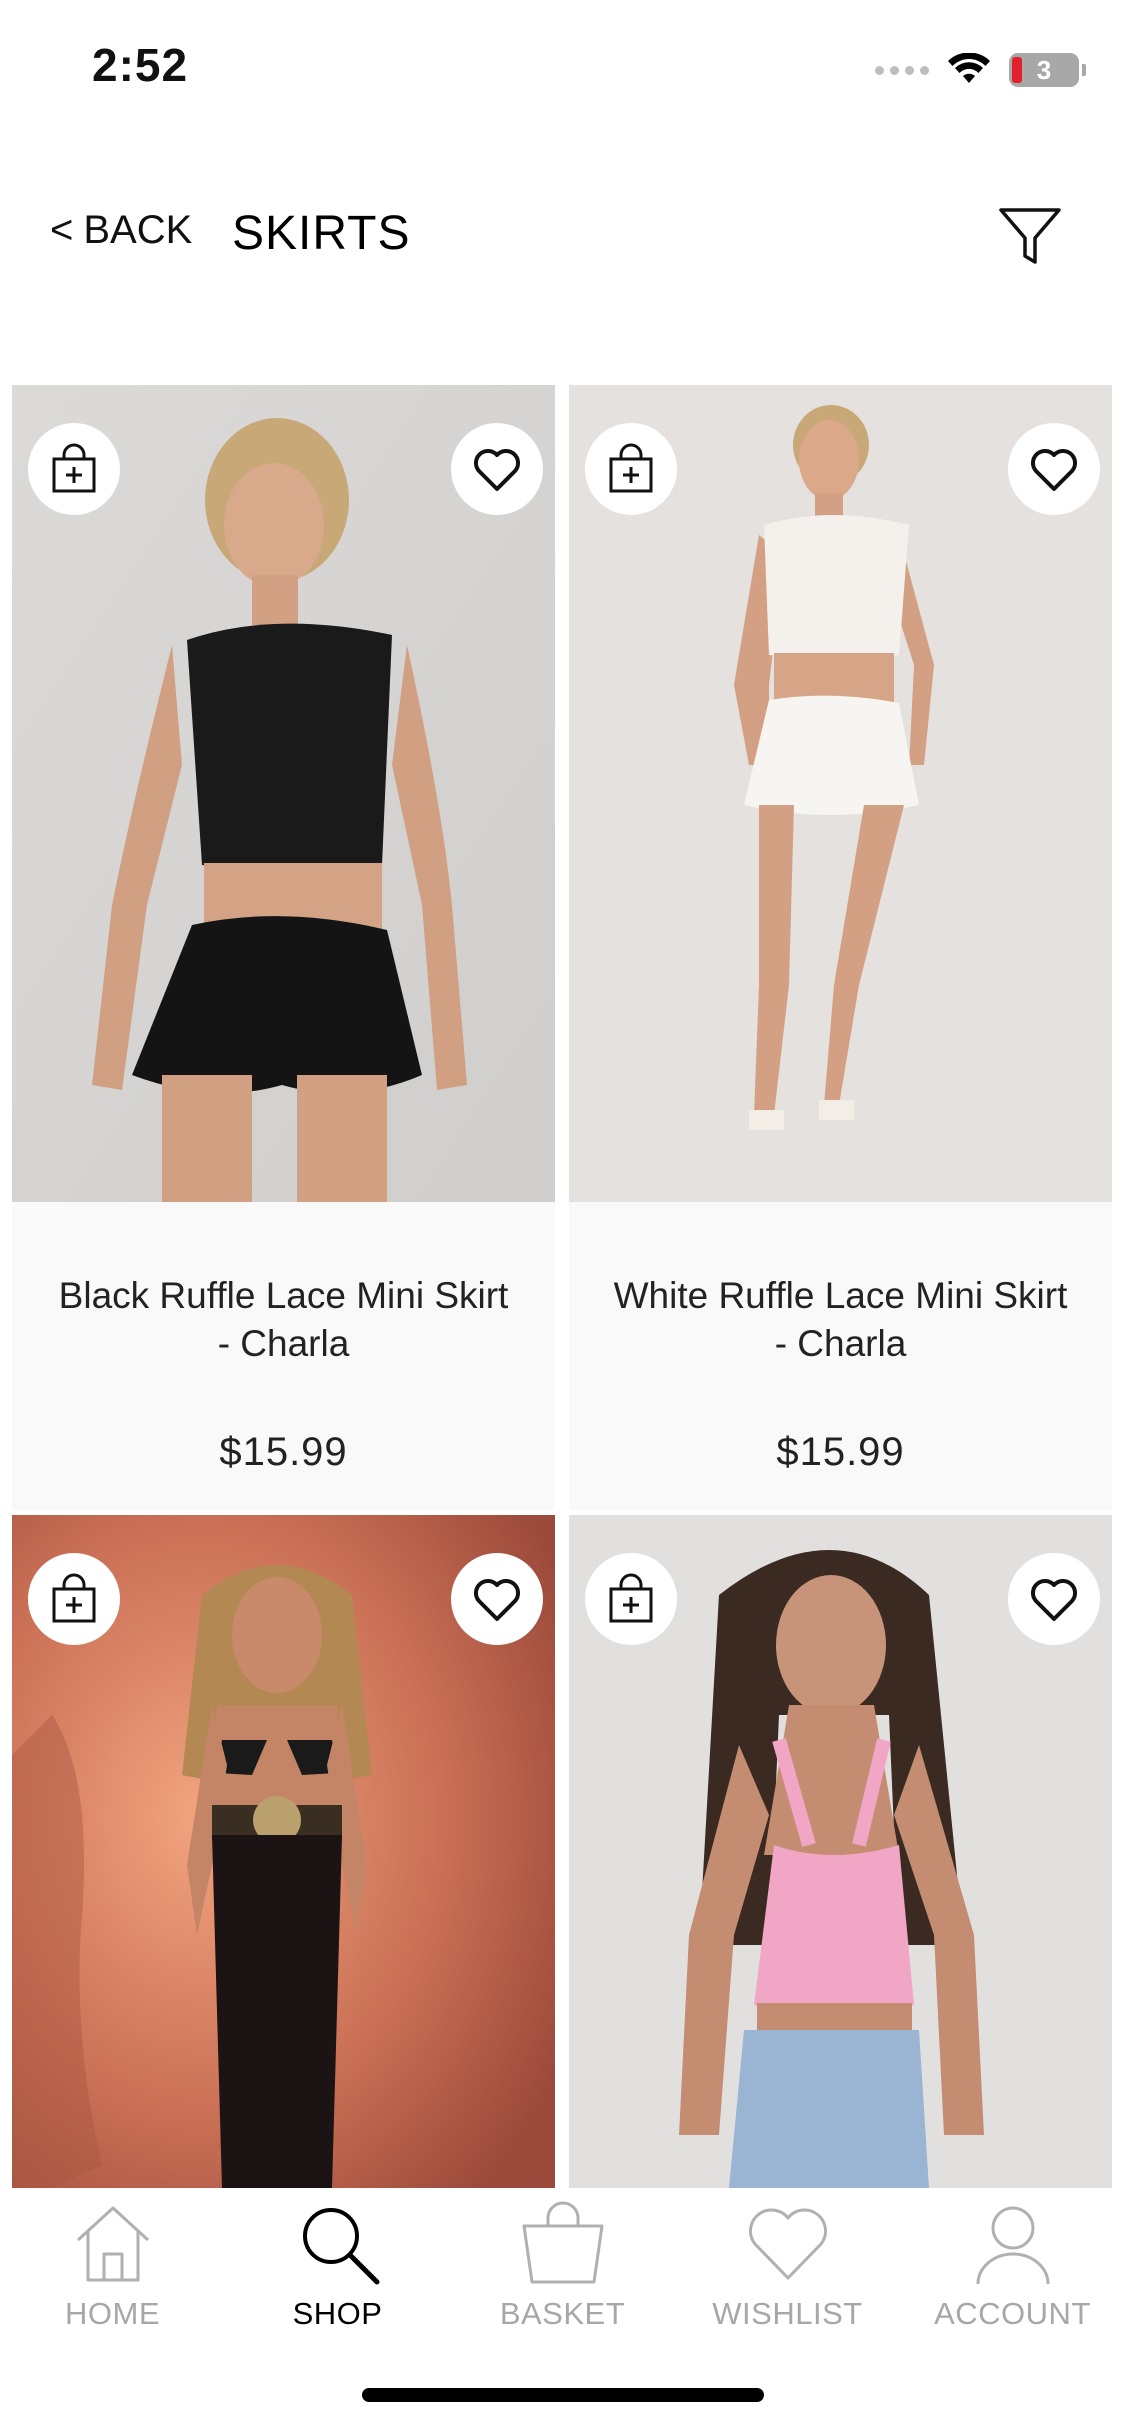 This screenshot has width=1125, height=2436. I want to click on basket-icon, so click(562, 2242).